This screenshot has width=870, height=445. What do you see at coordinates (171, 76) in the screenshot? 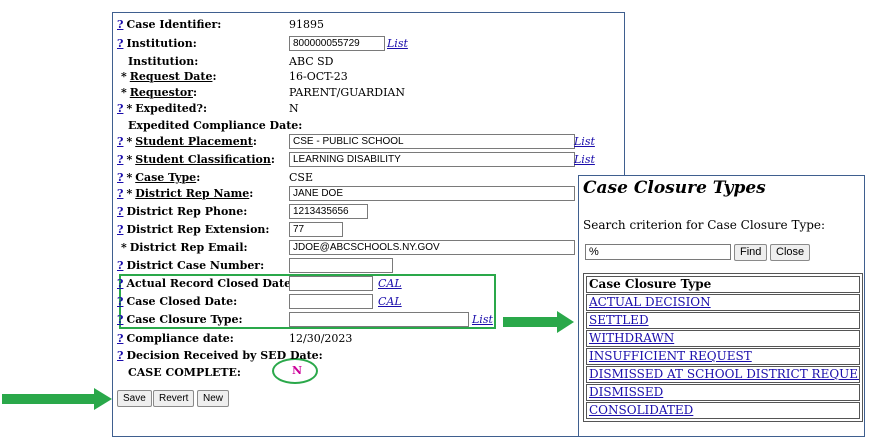
I see `field-label-text: Request Date` at bounding box center [171, 76].